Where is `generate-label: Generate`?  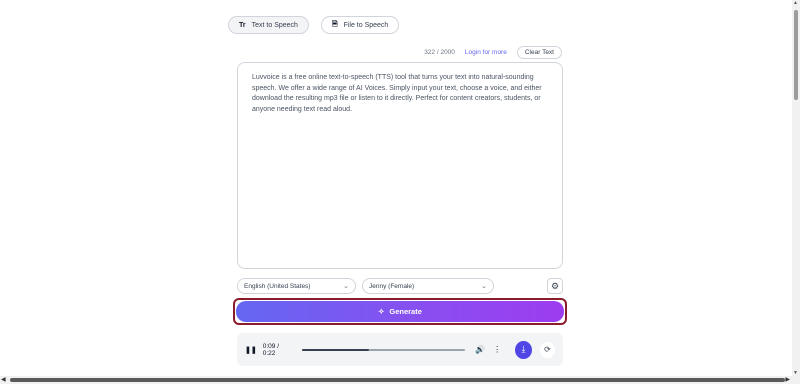
generate-label: Generate is located at coordinates (405, 311).